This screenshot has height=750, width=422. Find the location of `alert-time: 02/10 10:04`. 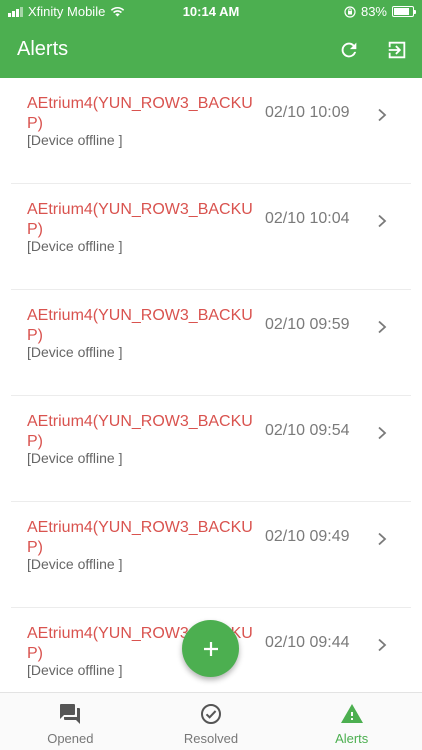

alert-time: 02/10 10:04 is located at coordinates (307, 218).